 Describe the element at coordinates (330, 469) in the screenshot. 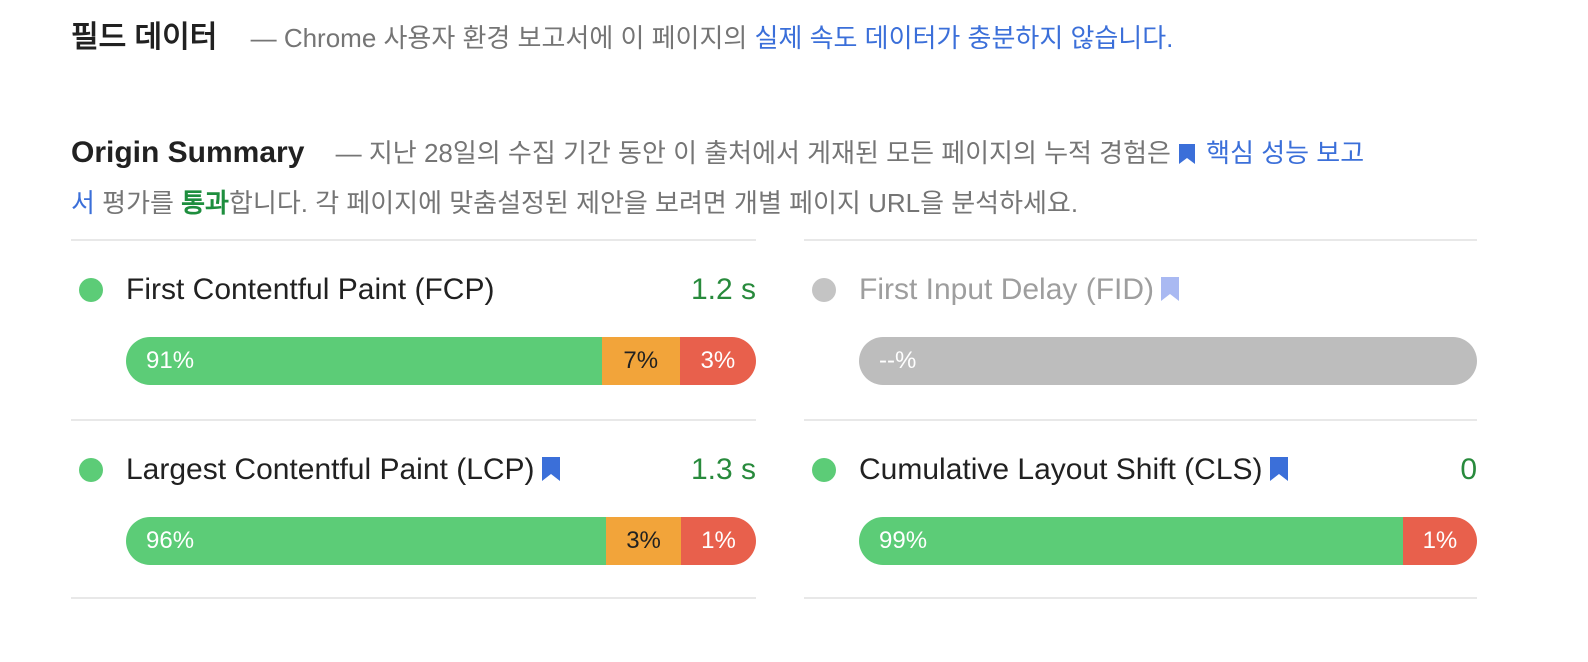

I see `lcp-metric-name: Largest Contentful Paint (LCP)` at that location.